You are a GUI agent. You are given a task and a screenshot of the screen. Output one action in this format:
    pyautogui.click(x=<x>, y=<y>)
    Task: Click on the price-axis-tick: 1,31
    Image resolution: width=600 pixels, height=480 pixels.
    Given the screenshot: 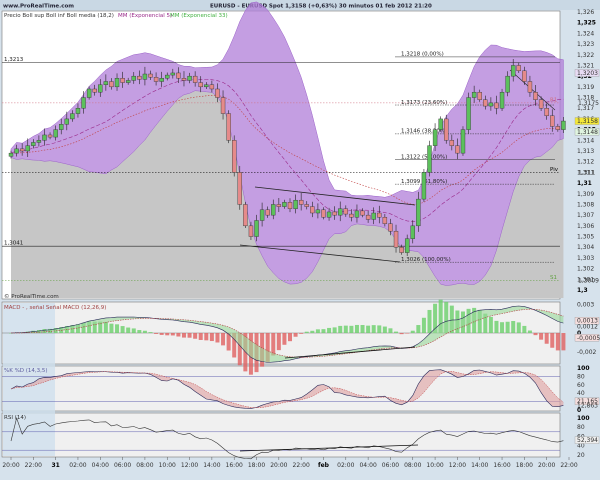 What is the action you would take?
    pyautogui.click(x=584, y=183)
    